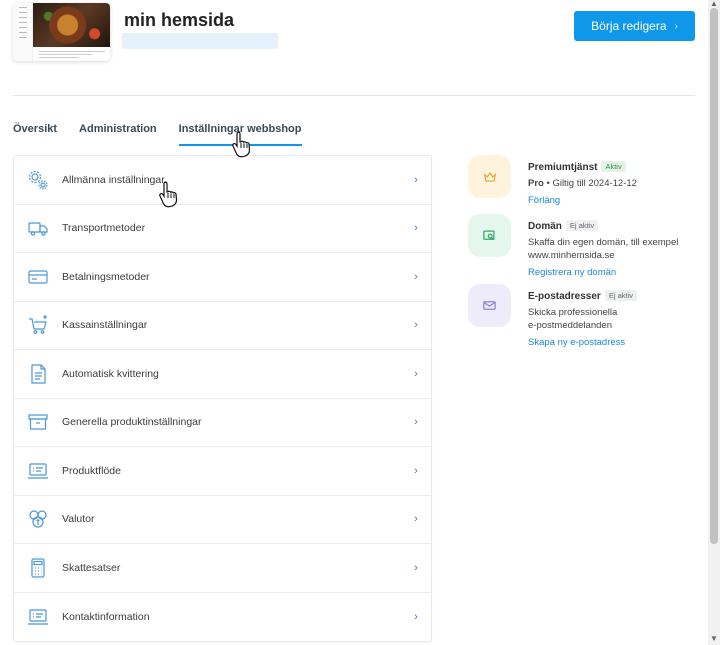 This screenshot has width=720, height=645. What do you see at coordinates (222, 326) in the screenshot?
I see `settings-item-checkout: Kassainställningar ›` at bounding box center [222, 326].